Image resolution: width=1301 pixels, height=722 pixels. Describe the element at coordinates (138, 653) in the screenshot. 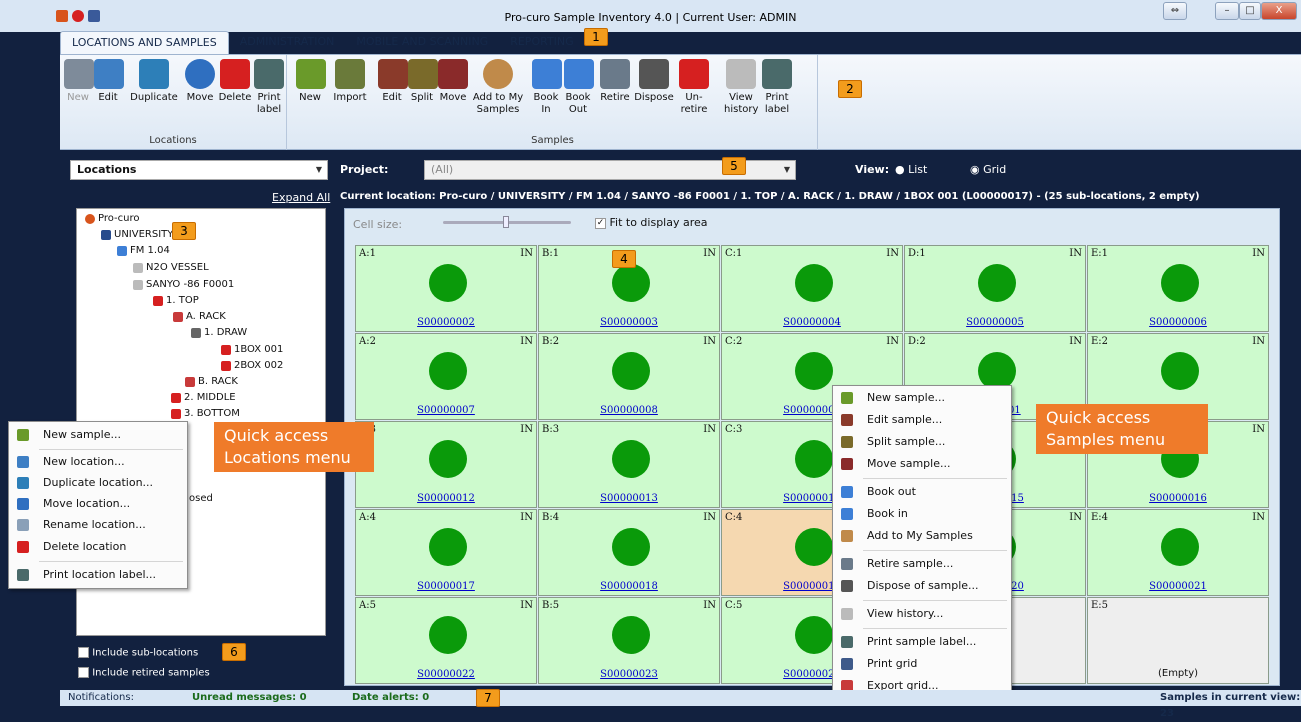

I see `include-sub-locations-checkbox: Include sub-locations` at that location.